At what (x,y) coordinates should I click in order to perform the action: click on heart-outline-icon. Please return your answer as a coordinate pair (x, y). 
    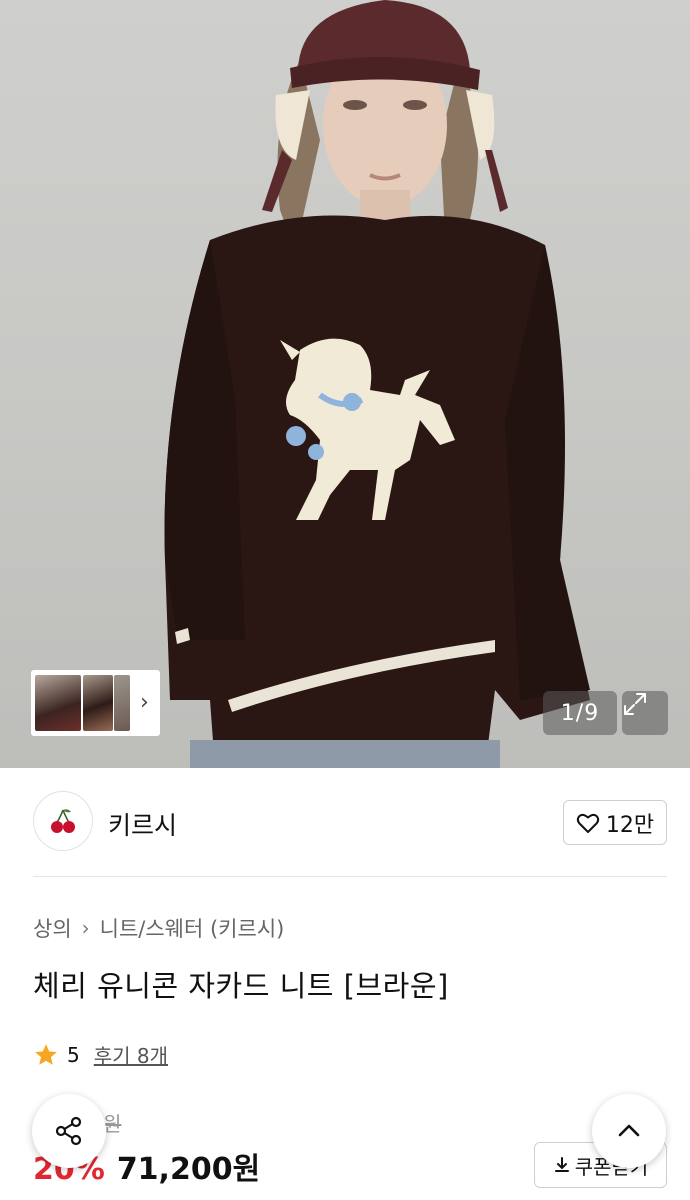
    Looking at the image, I should click on (587, 823).